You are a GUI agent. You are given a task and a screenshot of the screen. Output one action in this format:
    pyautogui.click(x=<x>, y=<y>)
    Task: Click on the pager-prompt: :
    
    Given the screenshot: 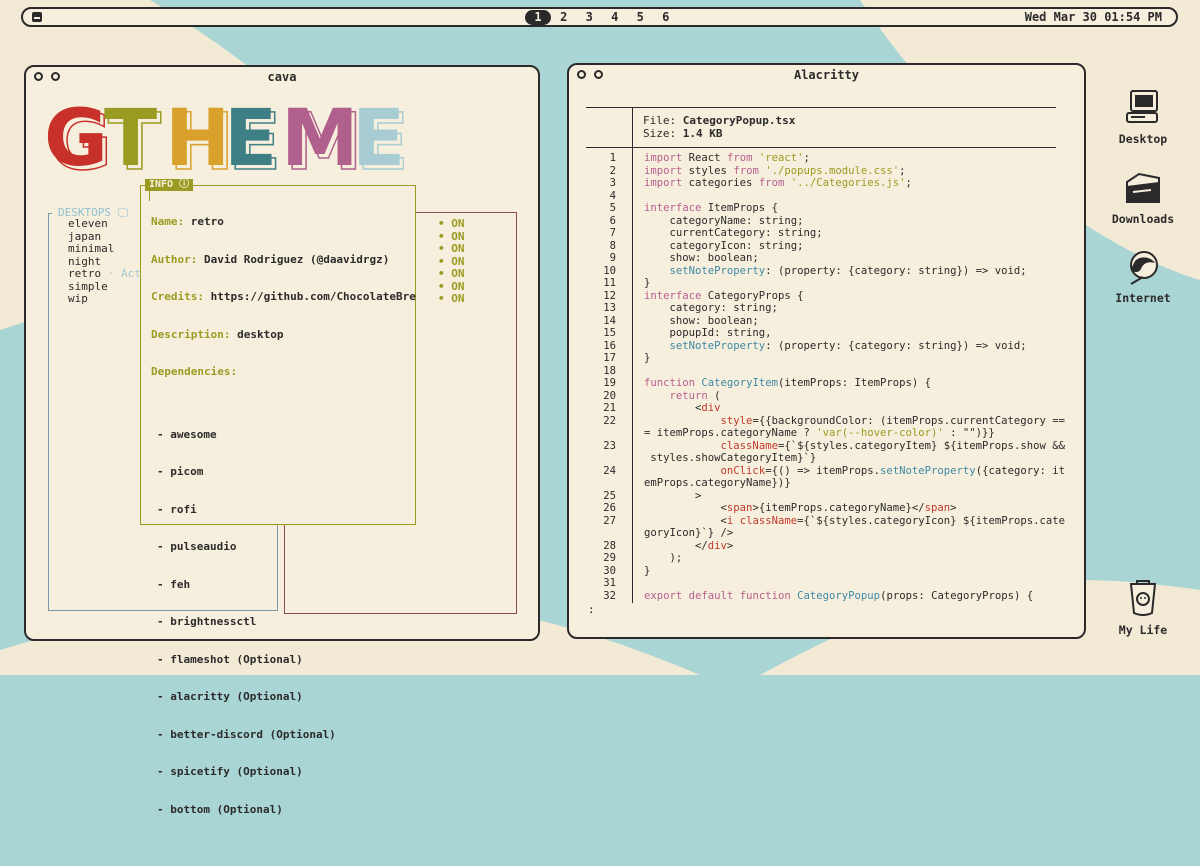 What is the action you would take?
    pyautogui.click(x=591, y=609)
    